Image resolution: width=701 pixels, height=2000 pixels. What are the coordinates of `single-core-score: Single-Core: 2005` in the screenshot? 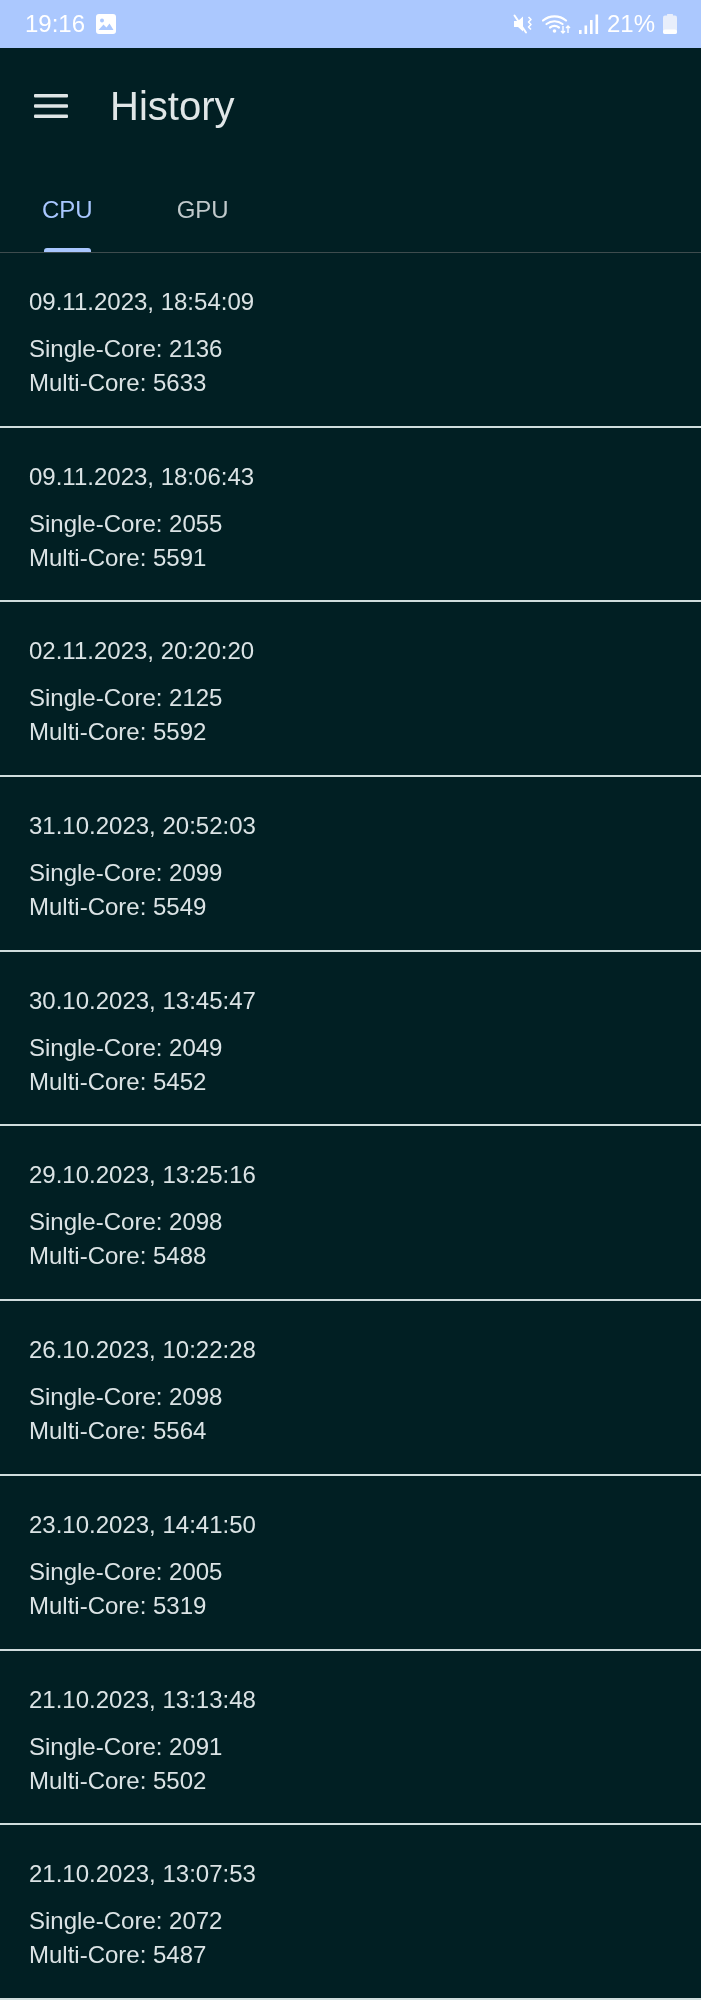 It's located at (126, 1571).